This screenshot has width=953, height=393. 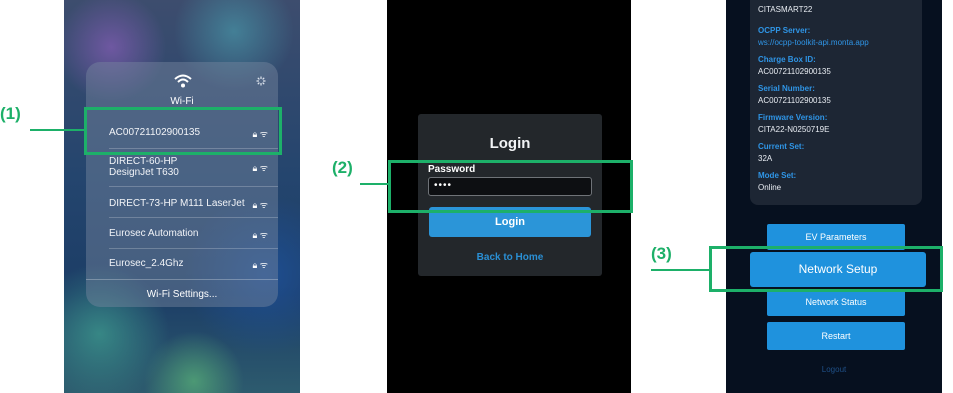 What do you see at coordinates (154, 233) in the screenshot?
I see `network-name: Eurosec Automation` at bounding box center [154, 233].